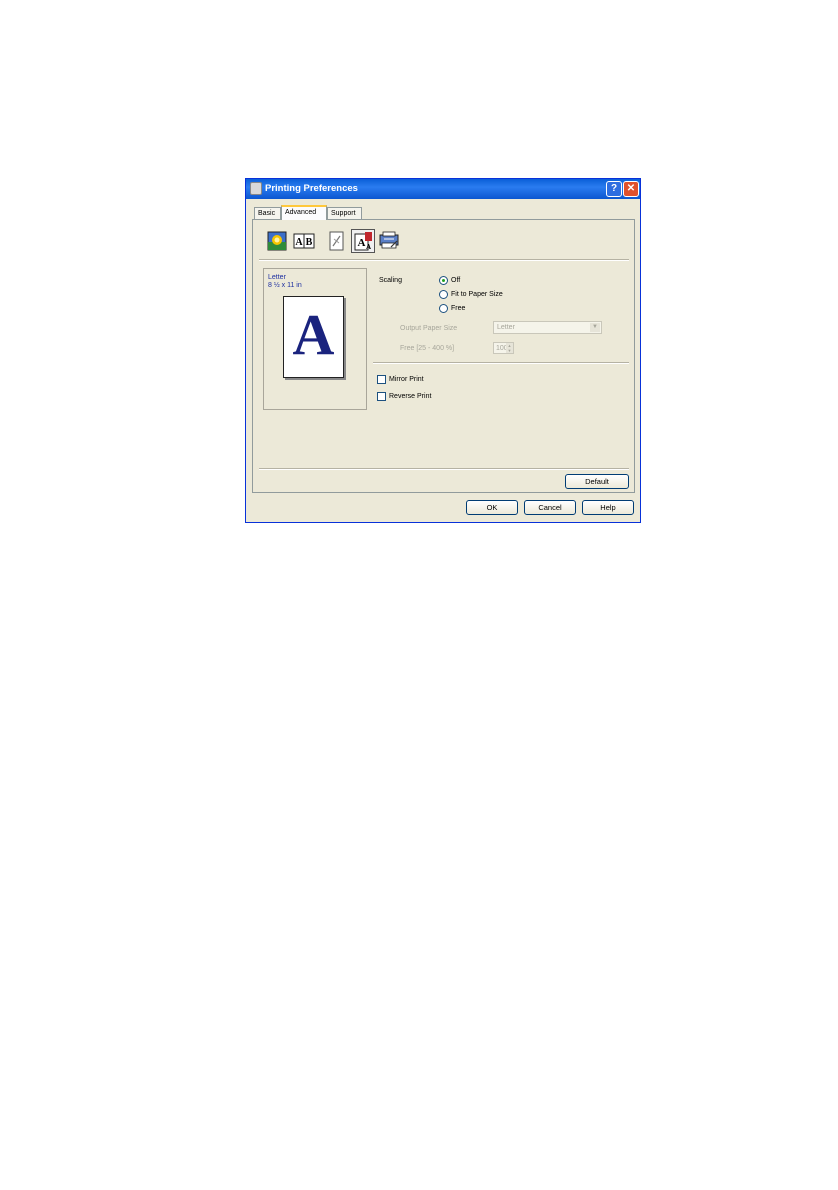 This screenshot has width=838, height=1190. What do you see at coordinates (547, 327) in the screenshot?
I see `output-paper-size-select: Letter ▼` at bounding box center [547, 327].